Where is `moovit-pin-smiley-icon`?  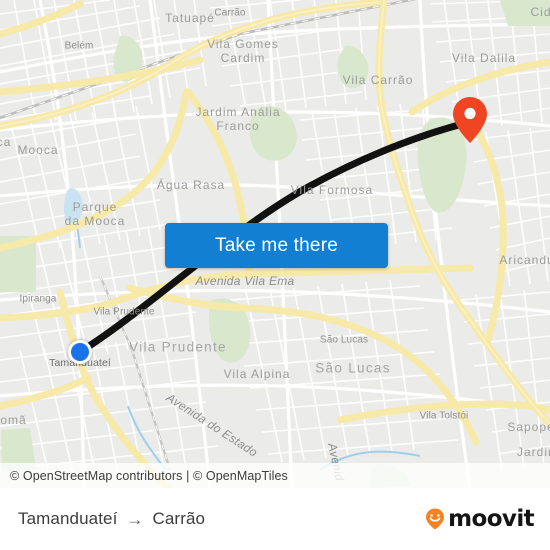 moovit-pin-smiley-icon is located at coordinates (435, 519).